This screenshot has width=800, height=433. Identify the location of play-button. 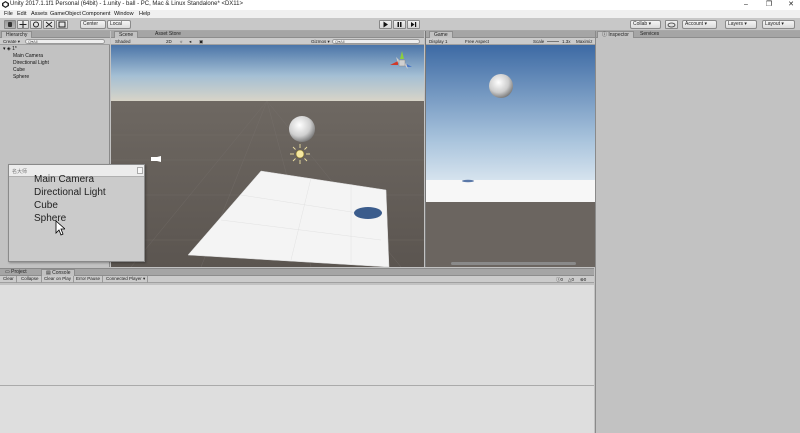
(385, 24).